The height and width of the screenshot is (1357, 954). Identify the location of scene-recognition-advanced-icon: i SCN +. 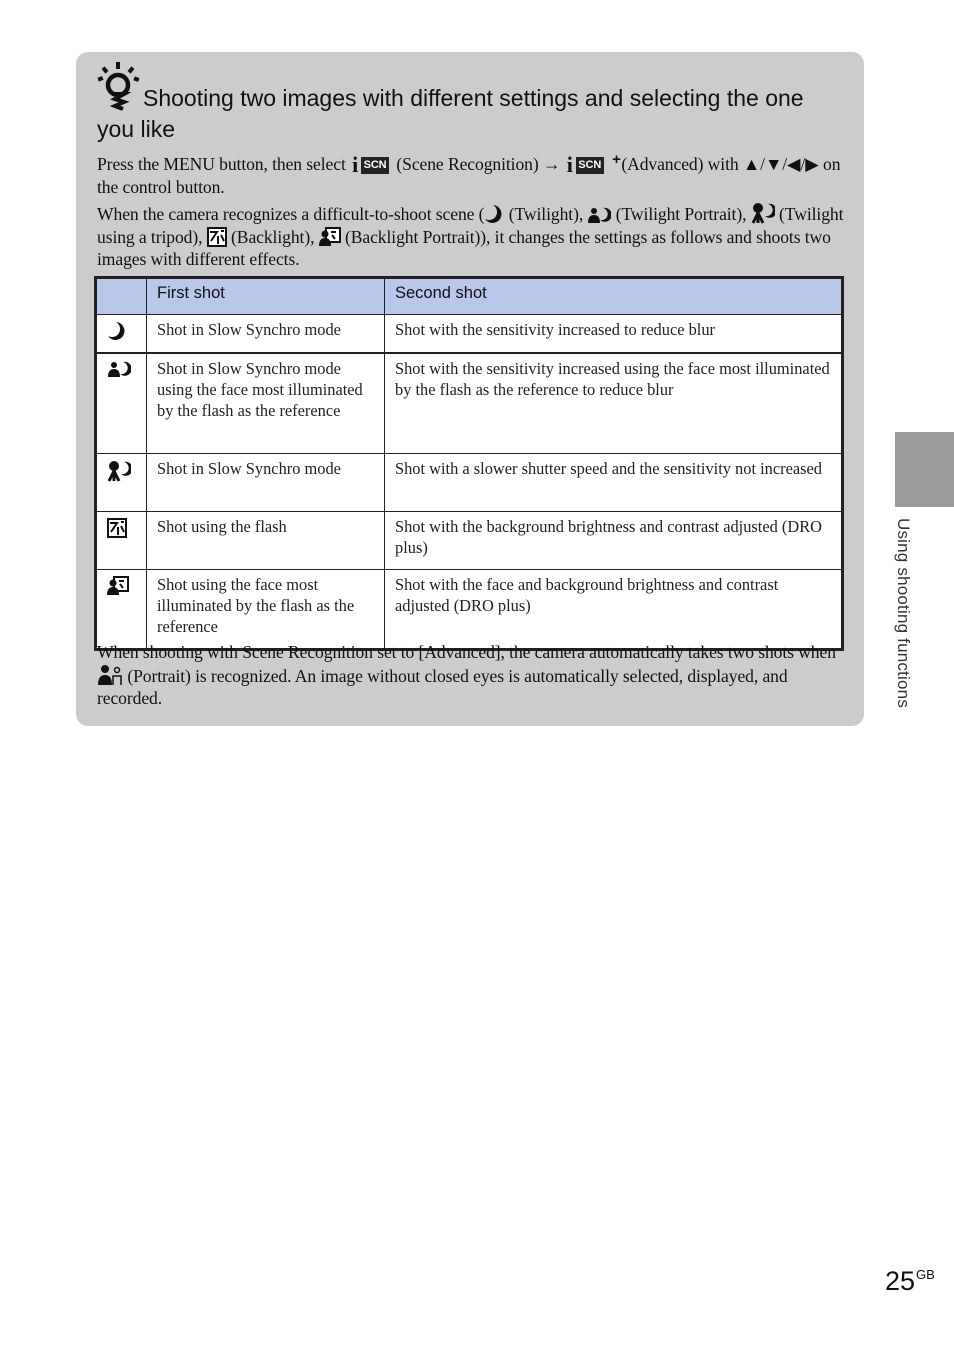
(593, 164).